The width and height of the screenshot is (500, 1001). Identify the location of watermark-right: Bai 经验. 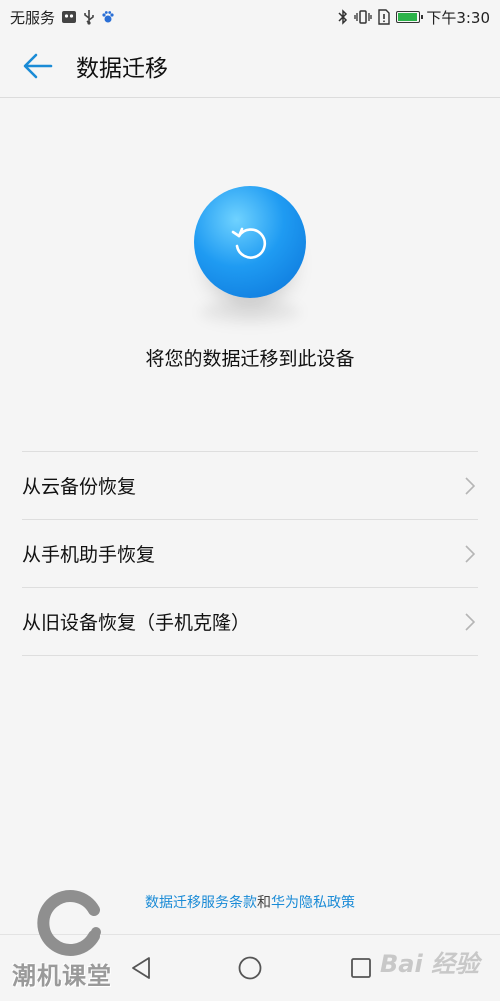
(430, 964).